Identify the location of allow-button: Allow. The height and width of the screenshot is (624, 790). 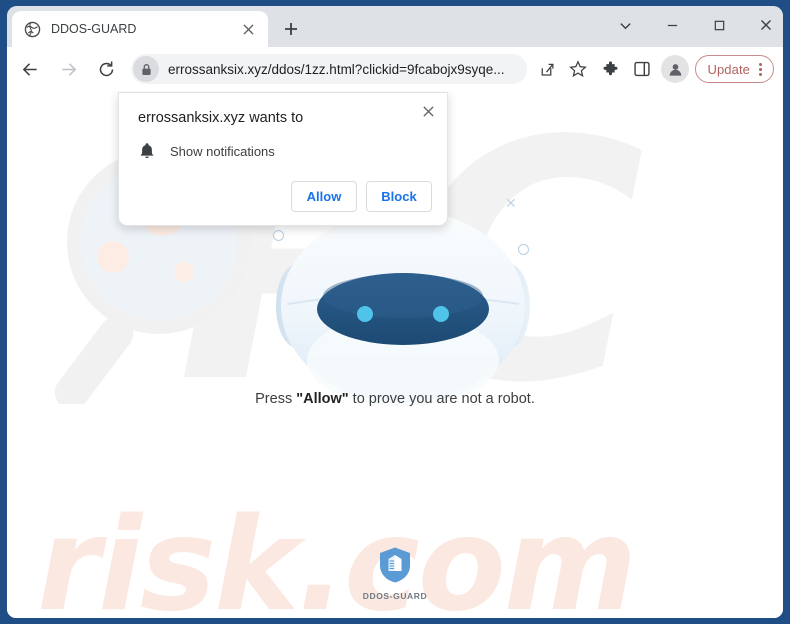
(324, 196).